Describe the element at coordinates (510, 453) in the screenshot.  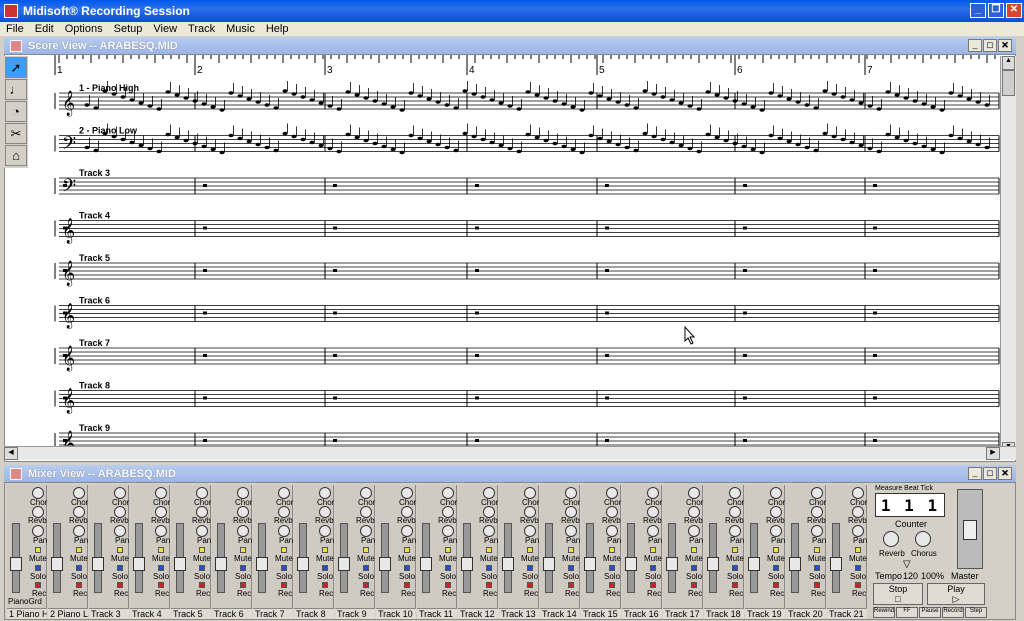
I see `score-horizontal-scrollbar: ◀ ▶` at that location.